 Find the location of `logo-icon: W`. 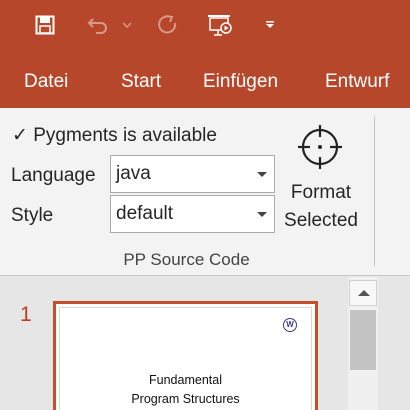

logo-icon: W is located at coordinates (290, 325).